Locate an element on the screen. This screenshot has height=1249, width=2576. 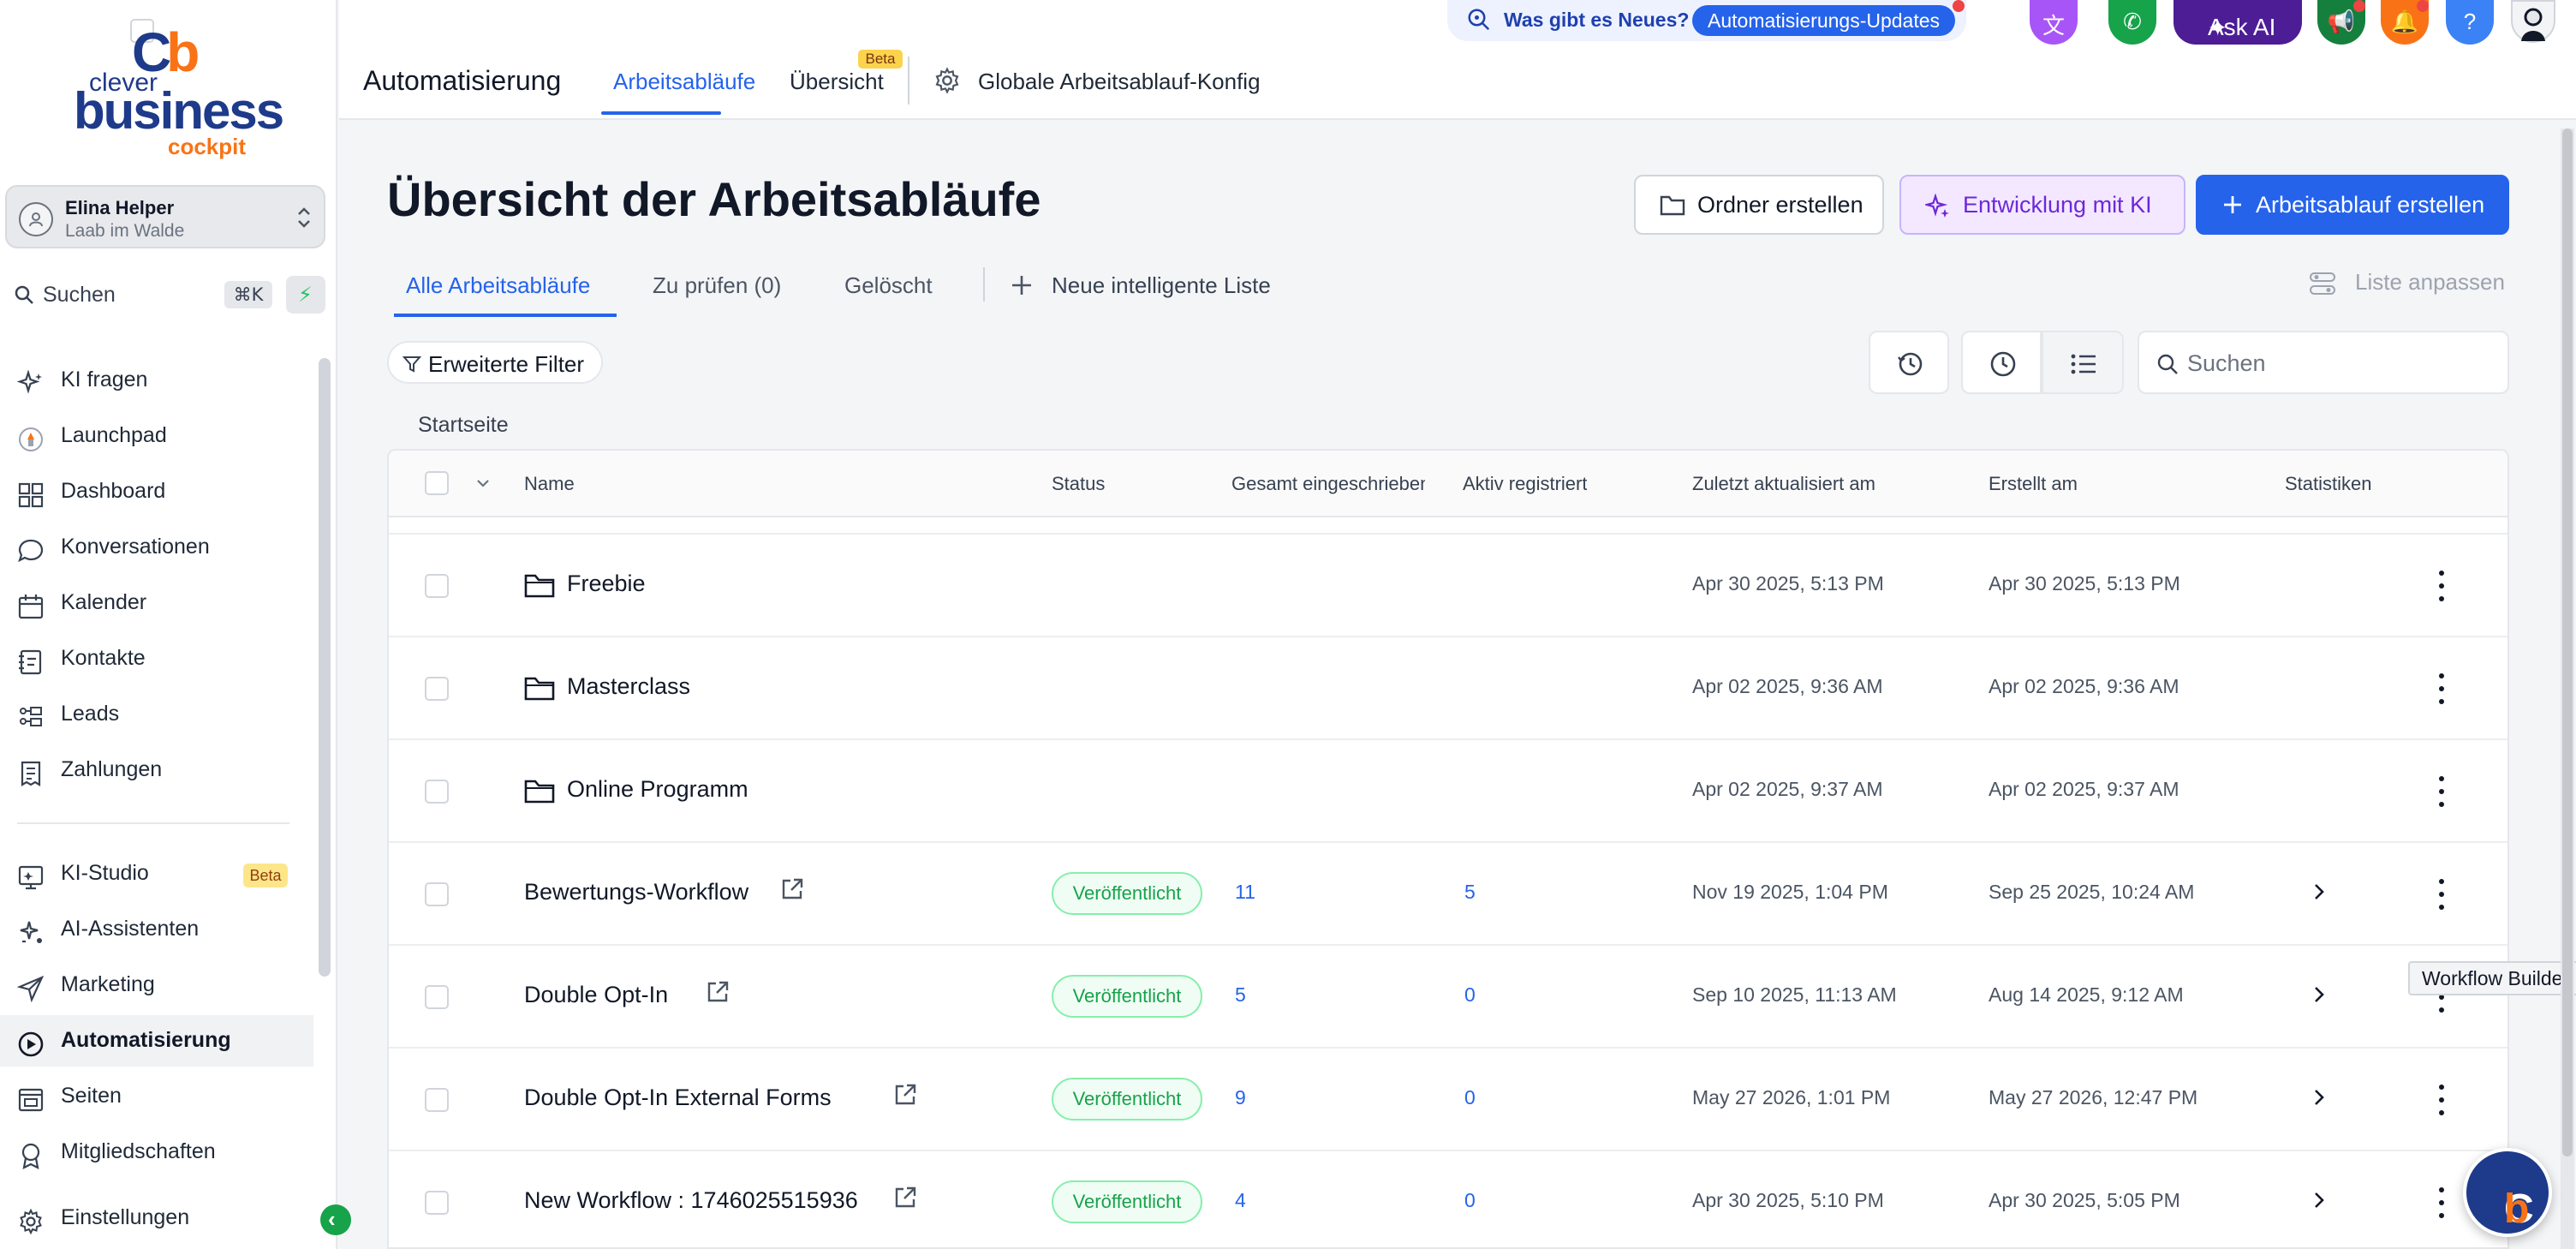
sidebar-scrollbar is located at coordinates (325, 667).